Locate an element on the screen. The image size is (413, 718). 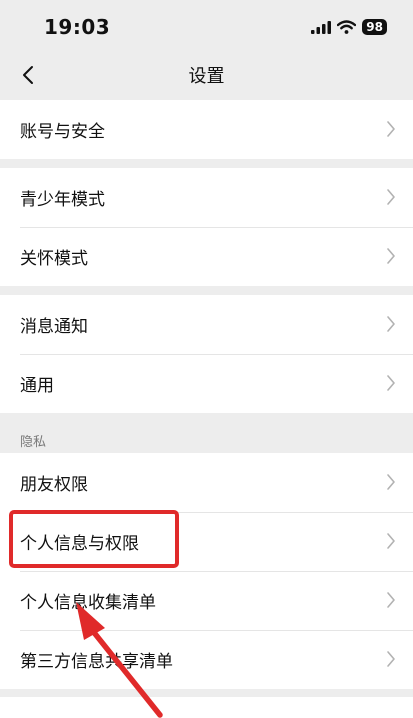
section-header-privacy: 隐私 is located at coordinates (33, 442).